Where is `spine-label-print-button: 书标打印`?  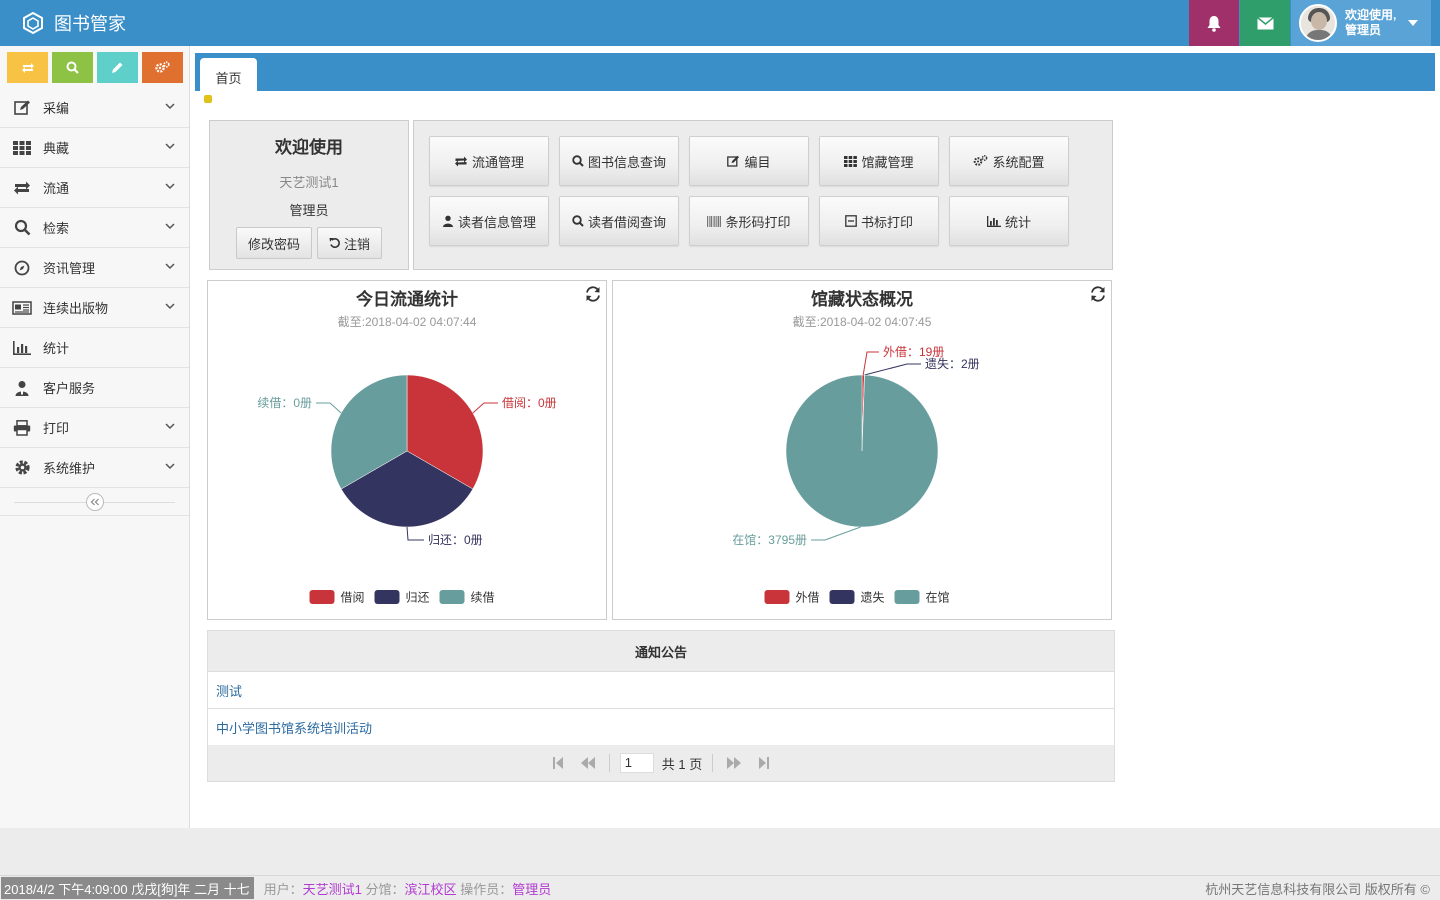
spine-label-print-button: 书标打印 is located at coordinates (879, 221).